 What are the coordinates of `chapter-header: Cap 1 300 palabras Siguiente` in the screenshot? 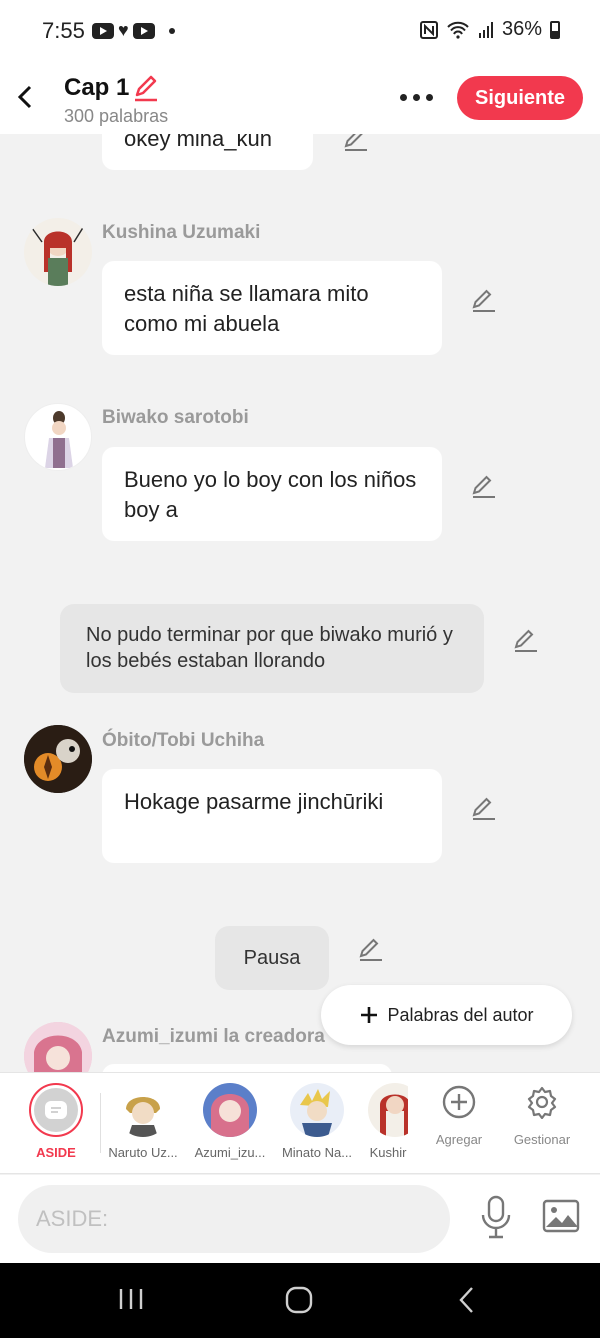 It's located at (300, 98).